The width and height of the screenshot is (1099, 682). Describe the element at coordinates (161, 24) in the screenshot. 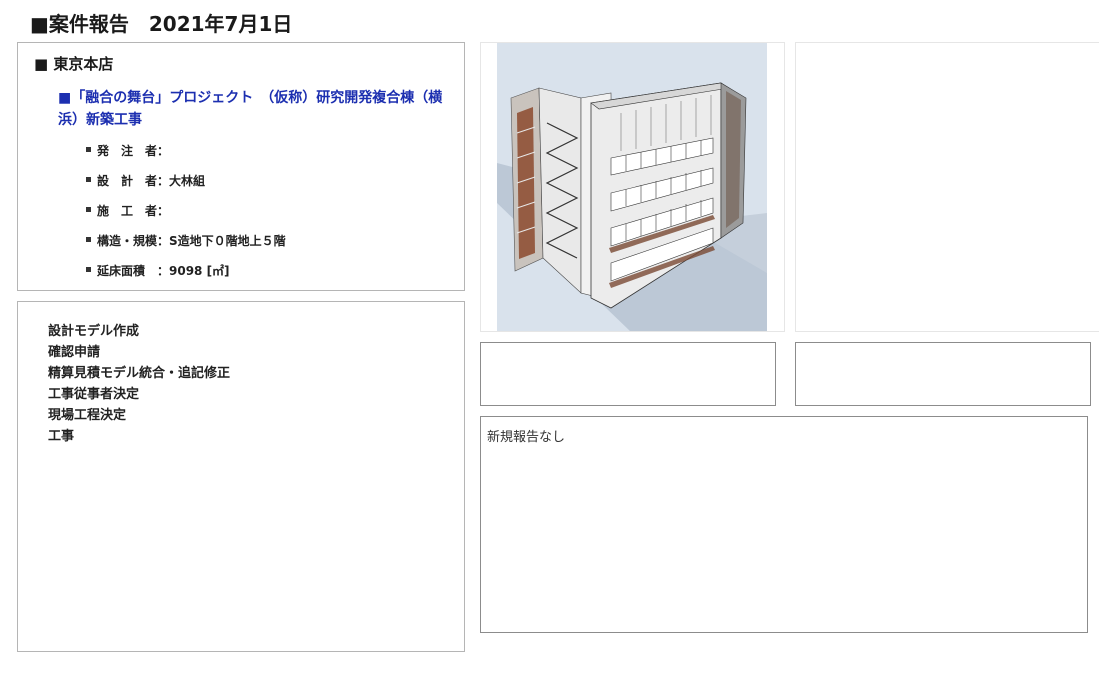

I see `page-title: ■案件報告 2021年7月1日` at that location.